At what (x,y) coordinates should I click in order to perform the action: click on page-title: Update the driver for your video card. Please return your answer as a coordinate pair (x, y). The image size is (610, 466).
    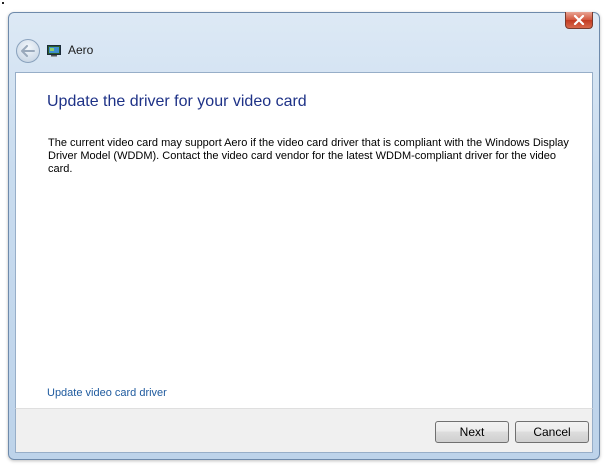
    Looking at the image, I should click on (177, 101).